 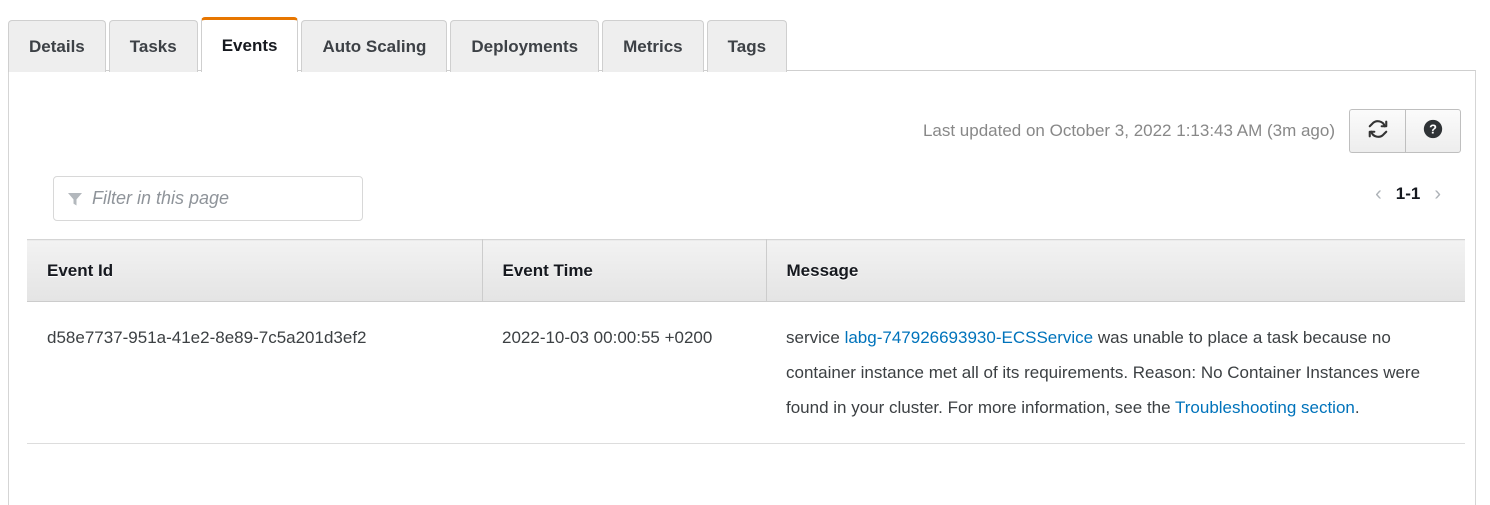 I want to click on tab-details: Details, so click(x=57, y=46).